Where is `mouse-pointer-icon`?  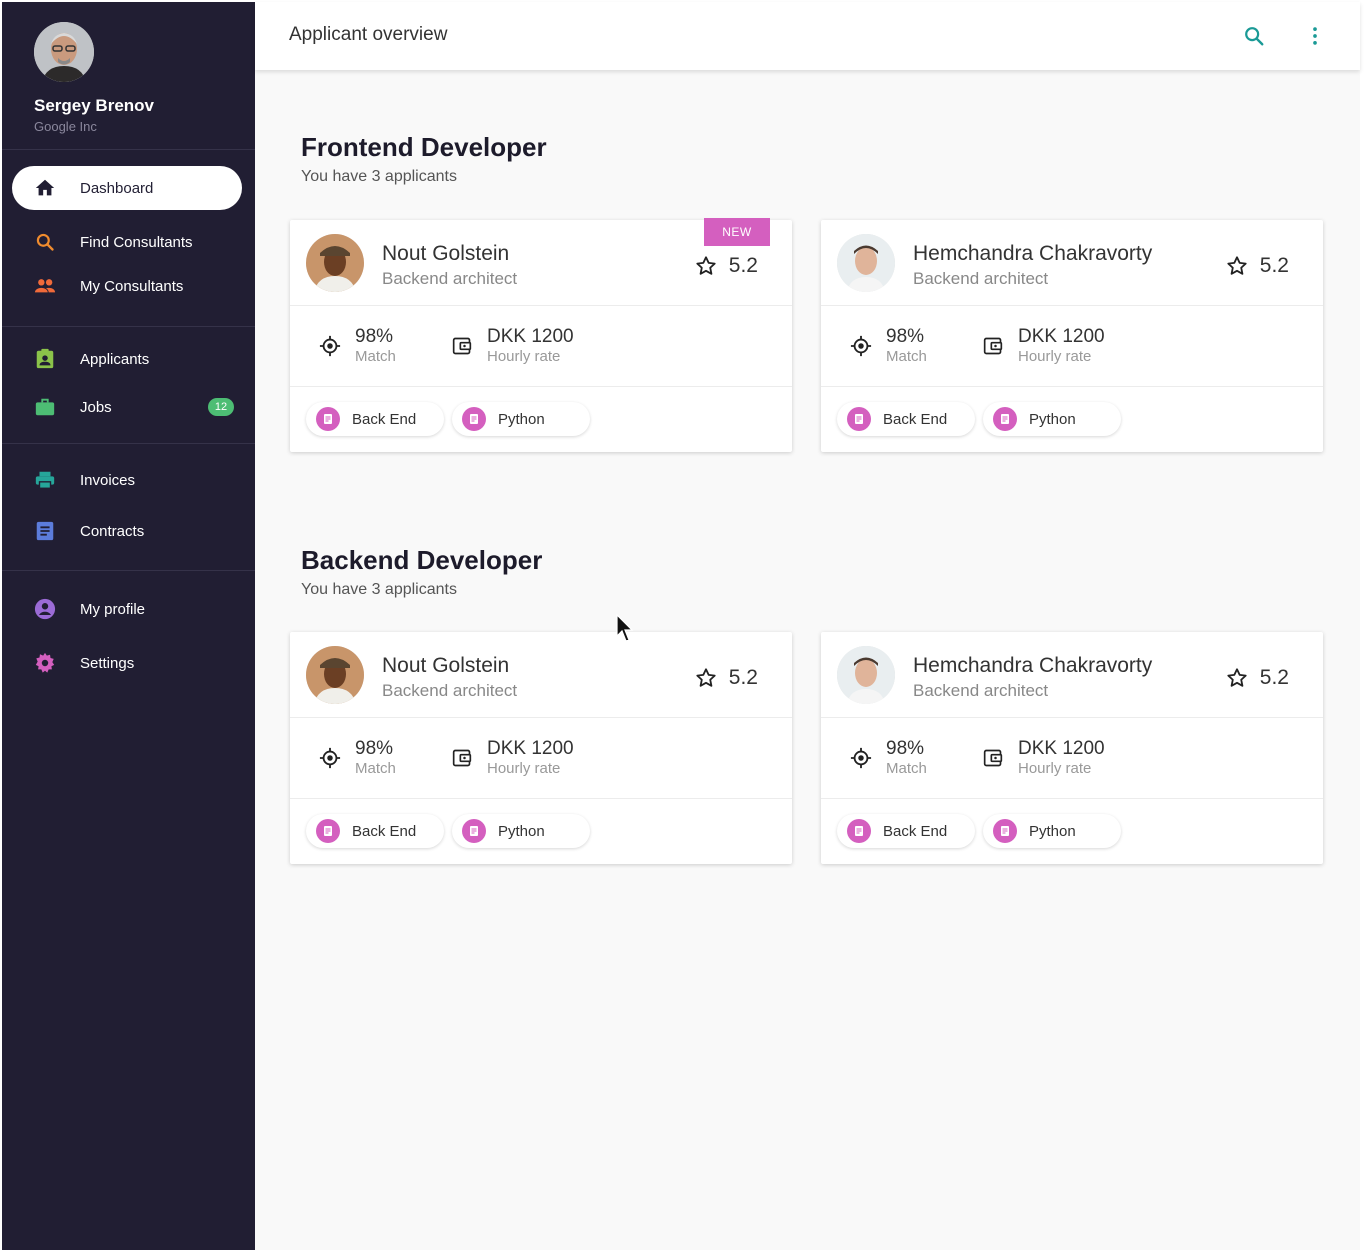
mouse-pointer-icon is located at coordinates (626, 631).